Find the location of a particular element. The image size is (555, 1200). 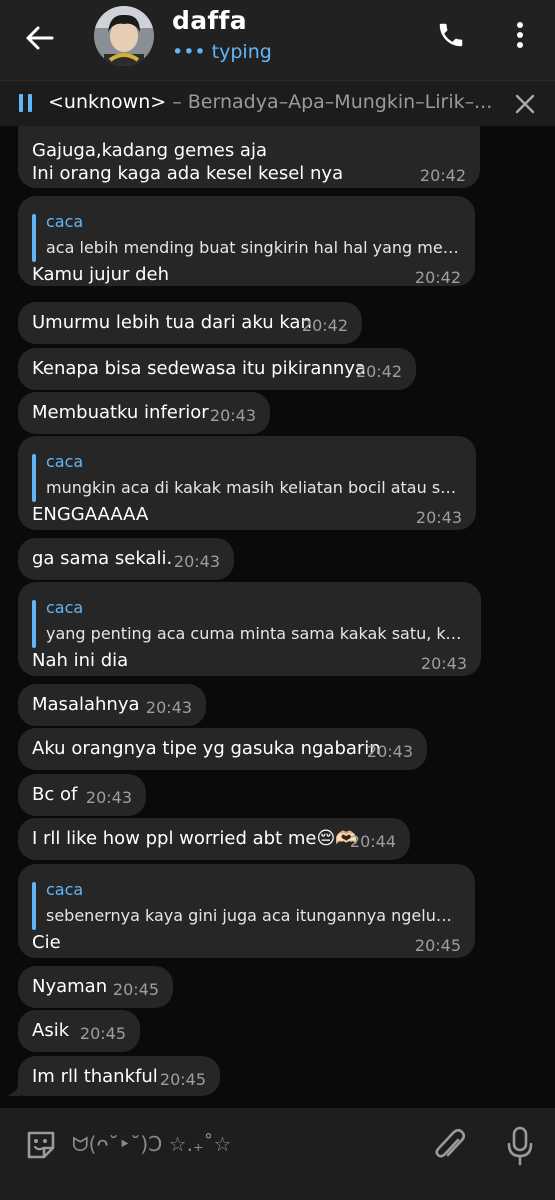

message-bubble: Nyaman 20:45 is located at coordinates (95, 987).